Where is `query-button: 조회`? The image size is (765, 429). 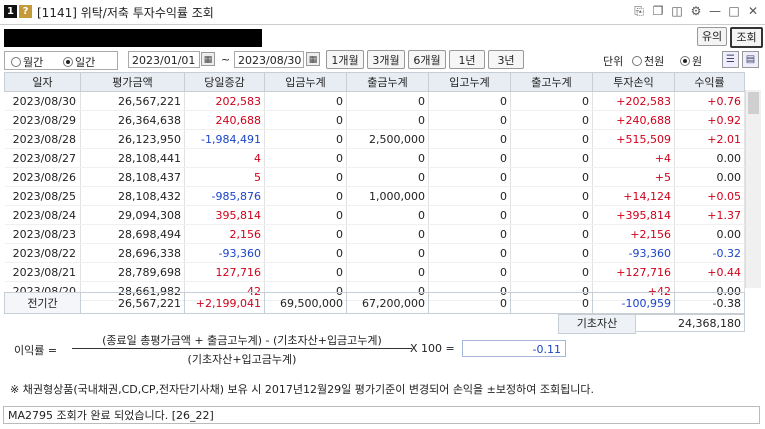
query-button: 조회 is located at coordinates (746, 37).